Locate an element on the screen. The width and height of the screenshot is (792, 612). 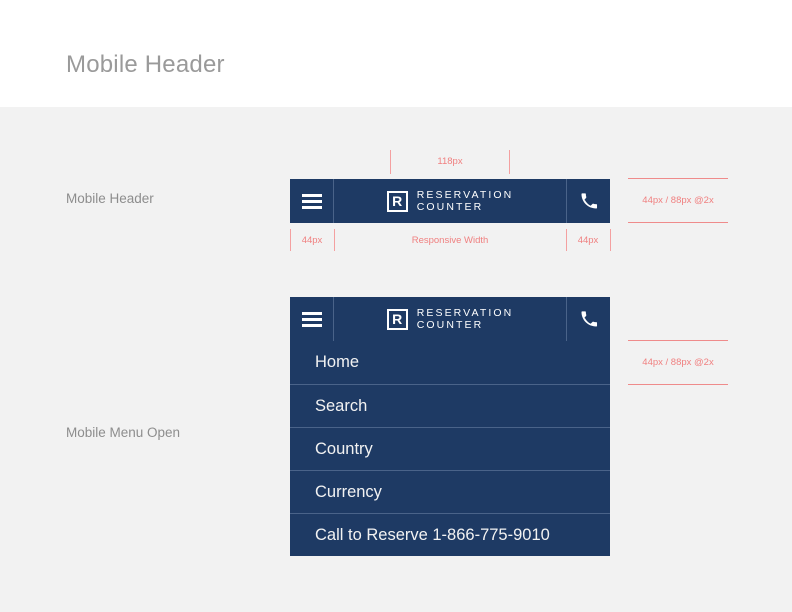
phone-call-button is located at coordinates (588, 201).